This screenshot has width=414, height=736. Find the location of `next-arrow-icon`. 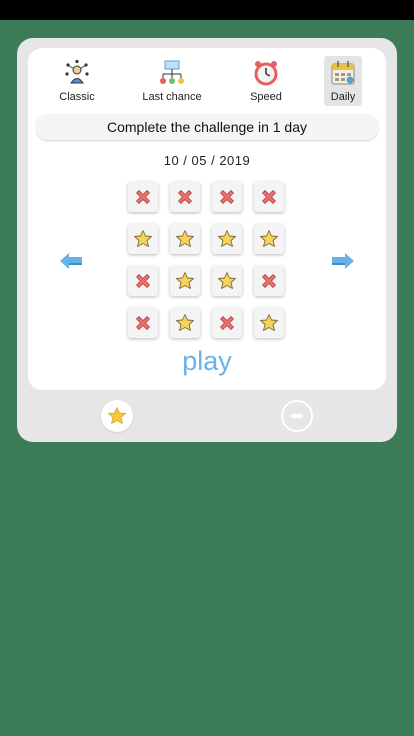

next-arrow-icon is located at coordinates (343, 261).